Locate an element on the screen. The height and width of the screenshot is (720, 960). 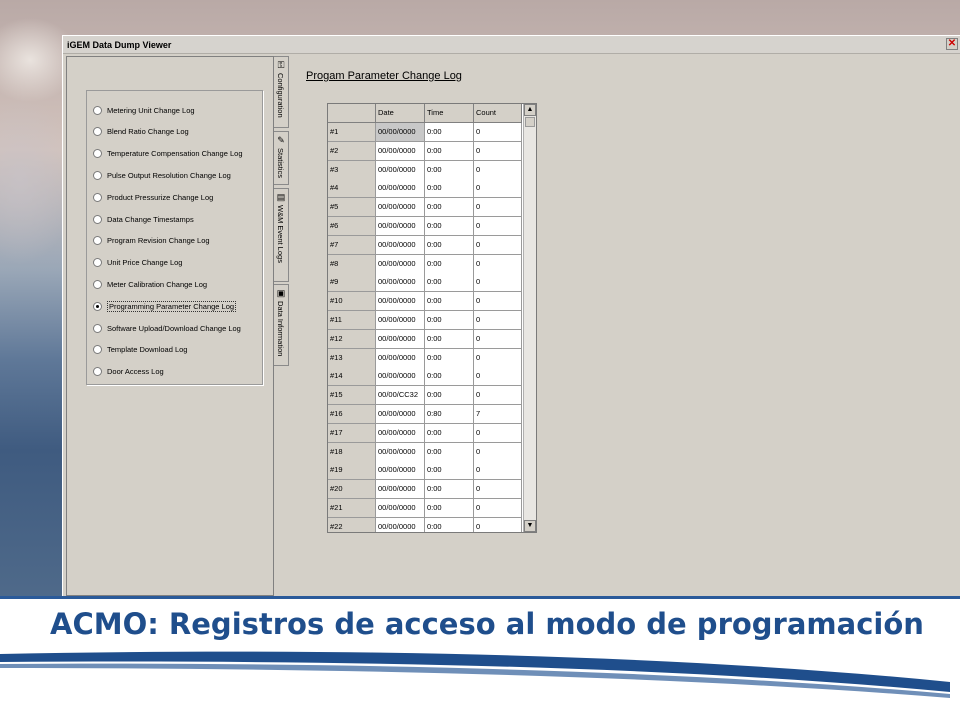
table-row: #14 00/00/0000 0:00 0 is located at coordinates (425, 377).